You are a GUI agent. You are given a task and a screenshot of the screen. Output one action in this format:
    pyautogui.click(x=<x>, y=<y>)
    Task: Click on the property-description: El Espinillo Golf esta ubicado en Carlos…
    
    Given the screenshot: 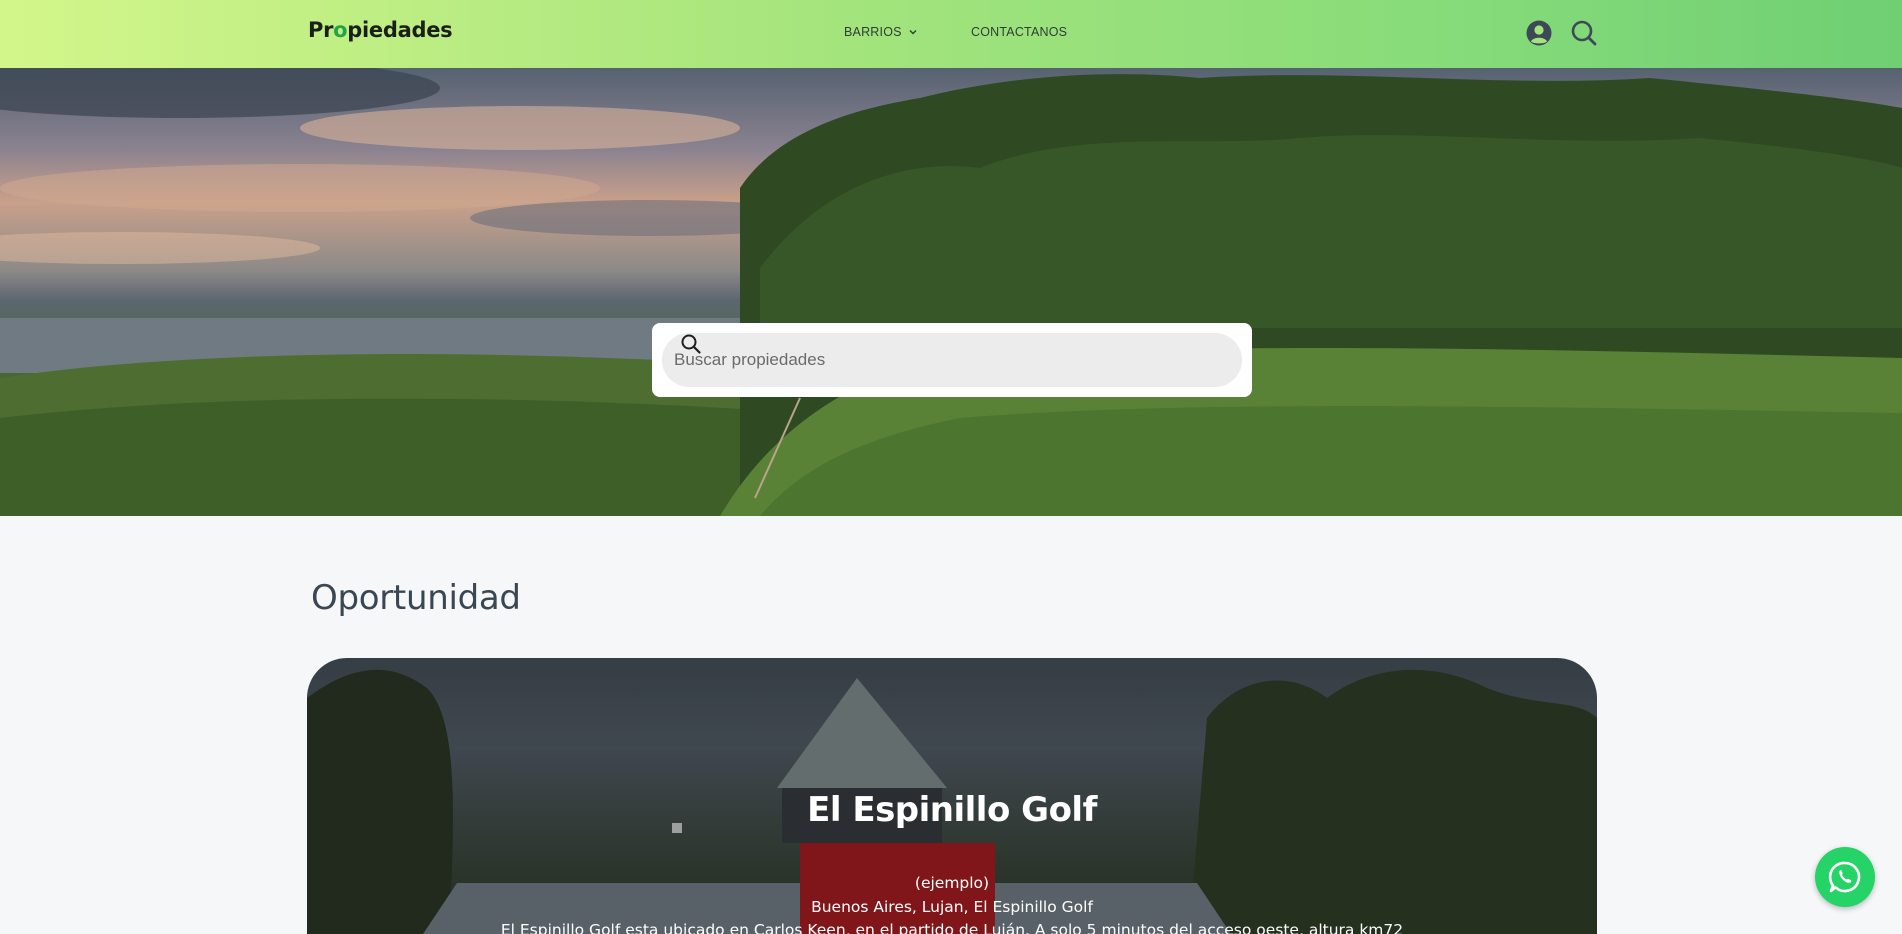 What is the action you would take?
    pyautogui.click(x=952, y=927)
    